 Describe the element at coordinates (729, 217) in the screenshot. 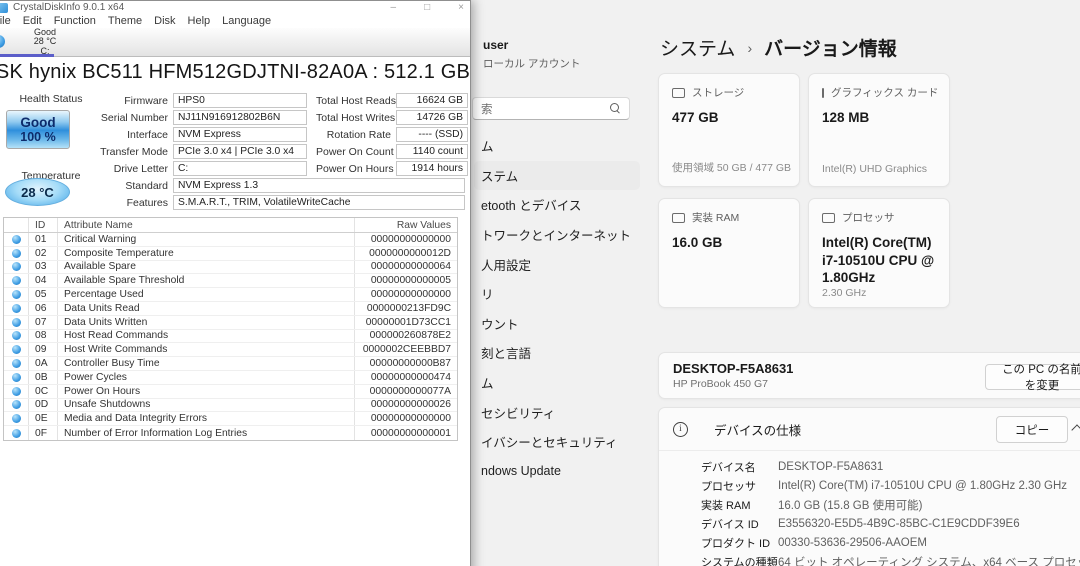

I see `about-card-header: 実装 RAM` at that location.